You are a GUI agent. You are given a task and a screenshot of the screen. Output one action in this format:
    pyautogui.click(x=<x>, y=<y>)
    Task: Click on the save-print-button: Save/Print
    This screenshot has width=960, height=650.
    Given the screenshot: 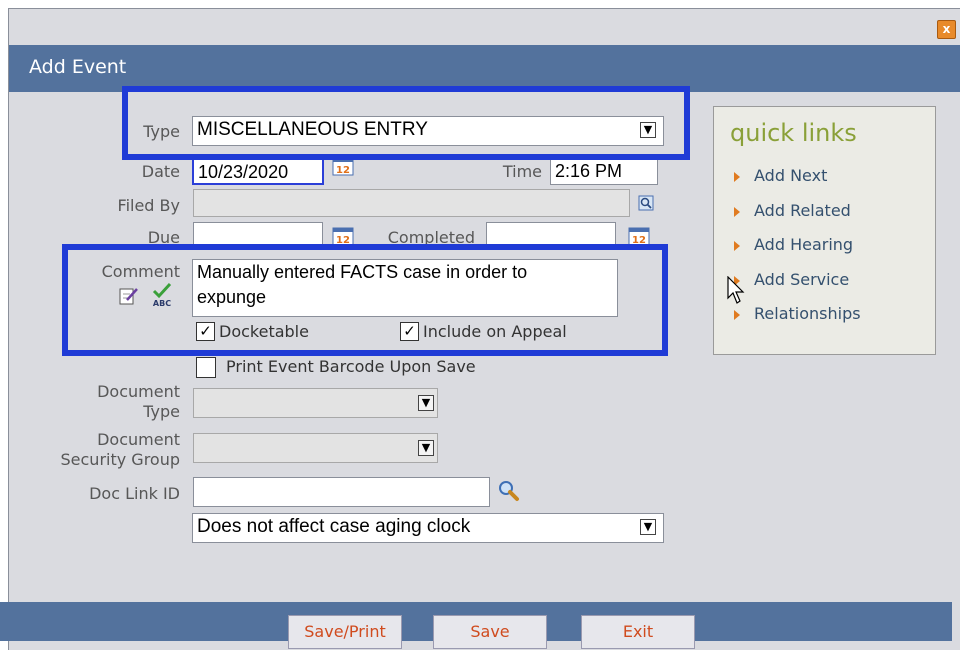 What is the action you would take?
    pyautogui.click(x=345, y=632)
    